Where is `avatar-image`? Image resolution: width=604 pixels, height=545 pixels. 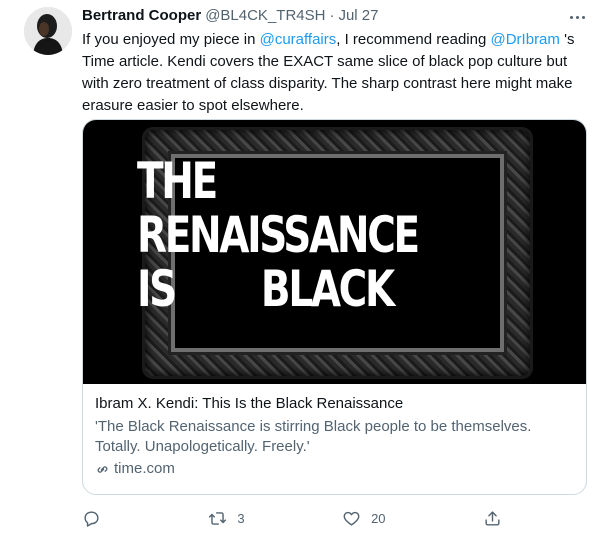
avatar-image is located at coordinates (48, 31).